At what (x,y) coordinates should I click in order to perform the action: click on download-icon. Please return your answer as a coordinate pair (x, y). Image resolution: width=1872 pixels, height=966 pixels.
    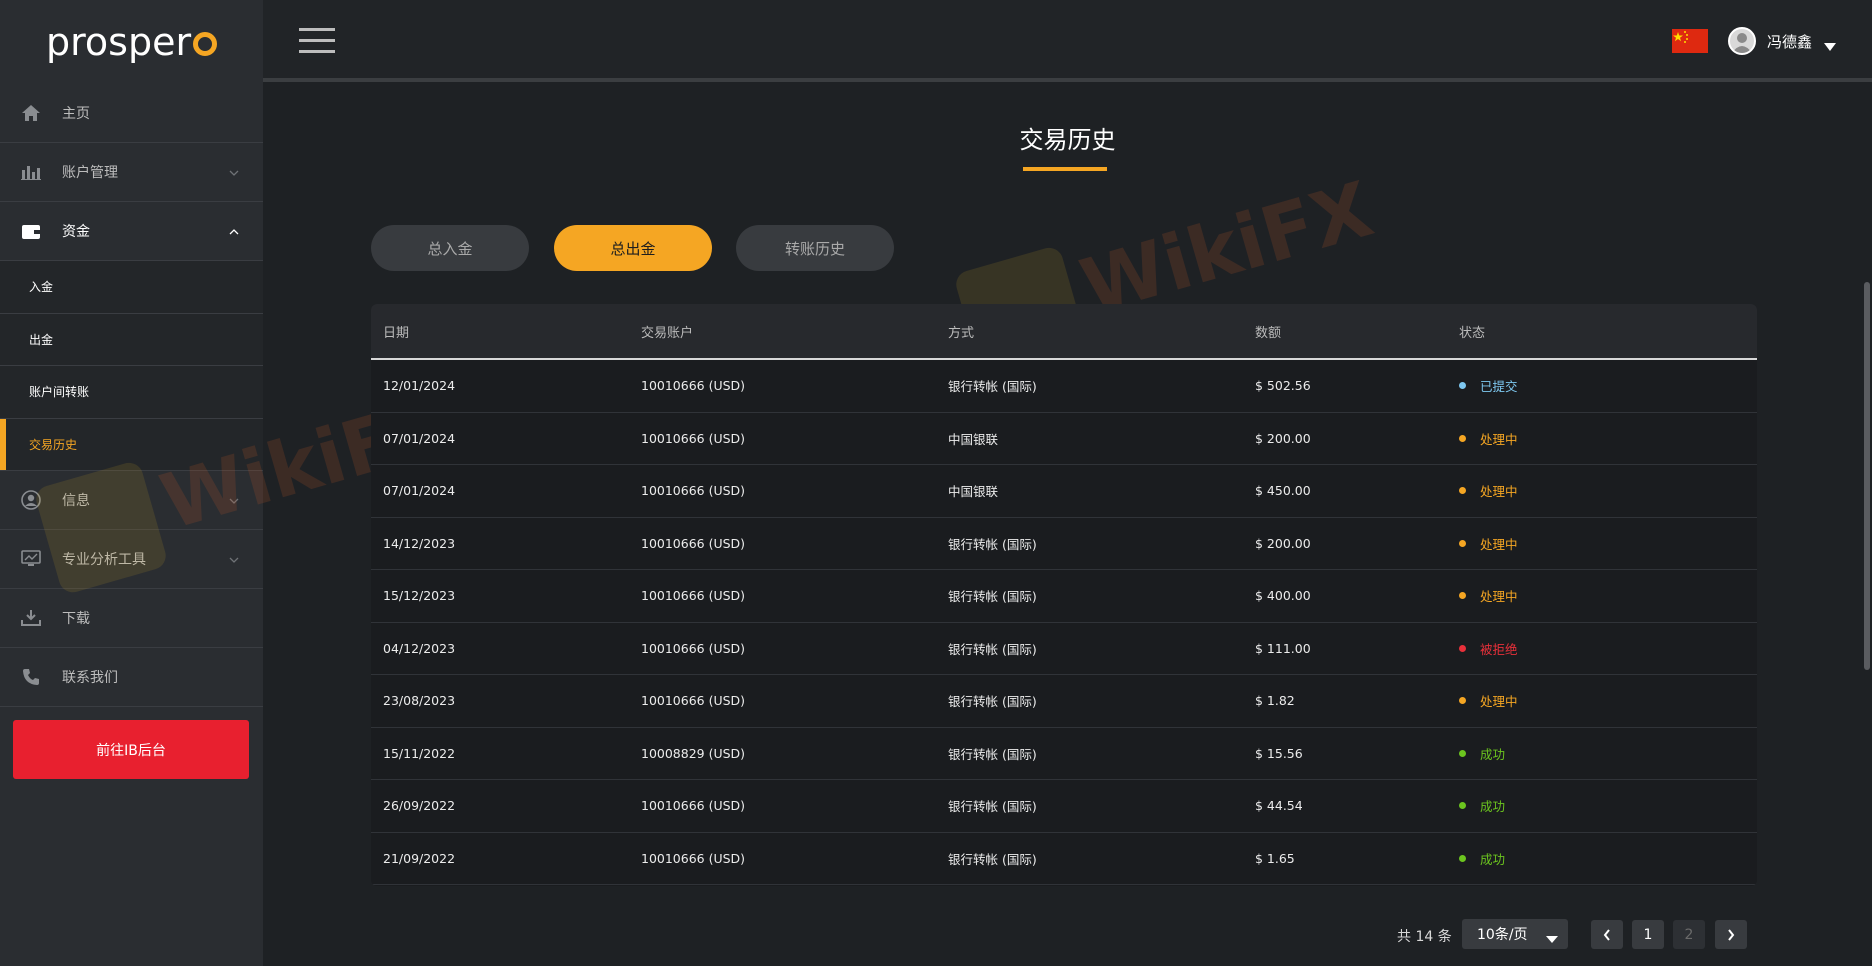
    Looking at the image, I should click on (31, 618).